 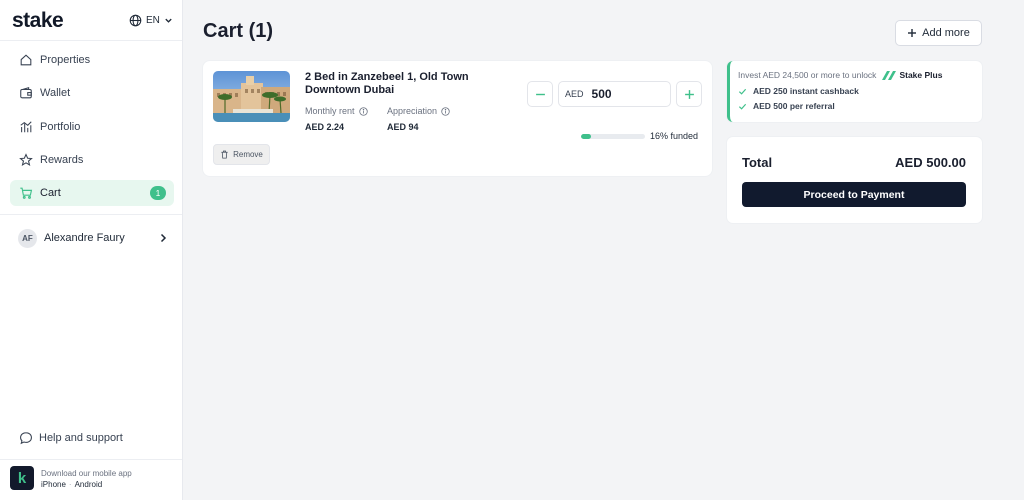 I want to click on user-name: Alexandre Faury, so click(x=84, y=238).